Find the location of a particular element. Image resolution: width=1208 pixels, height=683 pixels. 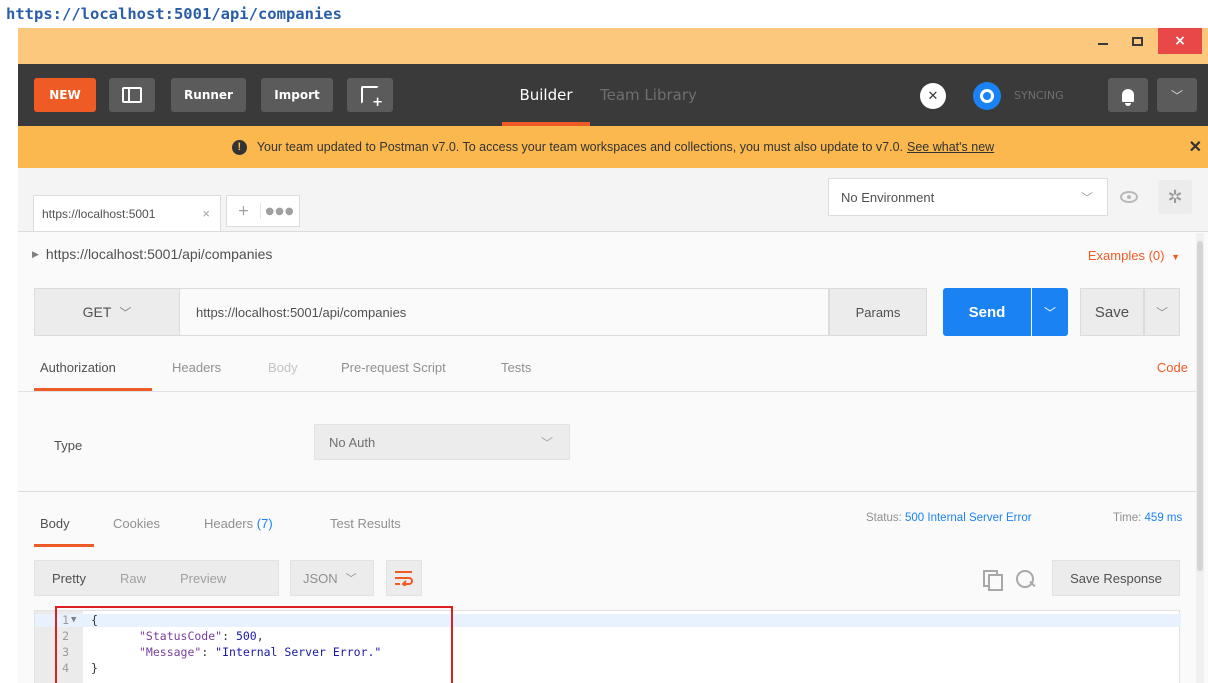

environment-select: No Environment ﹀ is located at coordinates (968, 197).